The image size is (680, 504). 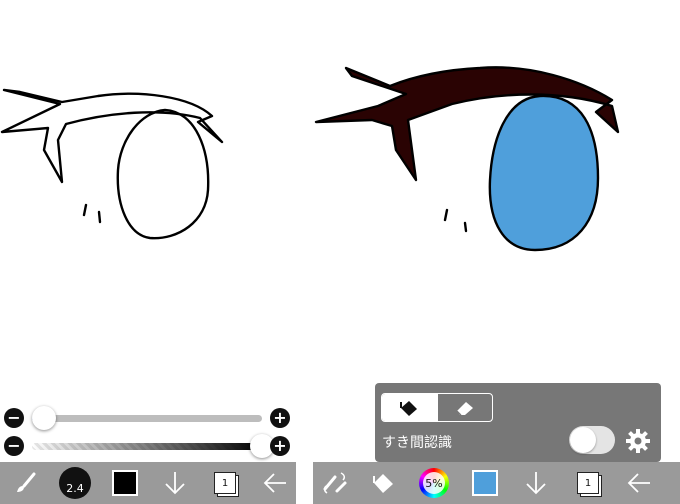 I want to click on fill-mode-button, so click(x=409, y=407).